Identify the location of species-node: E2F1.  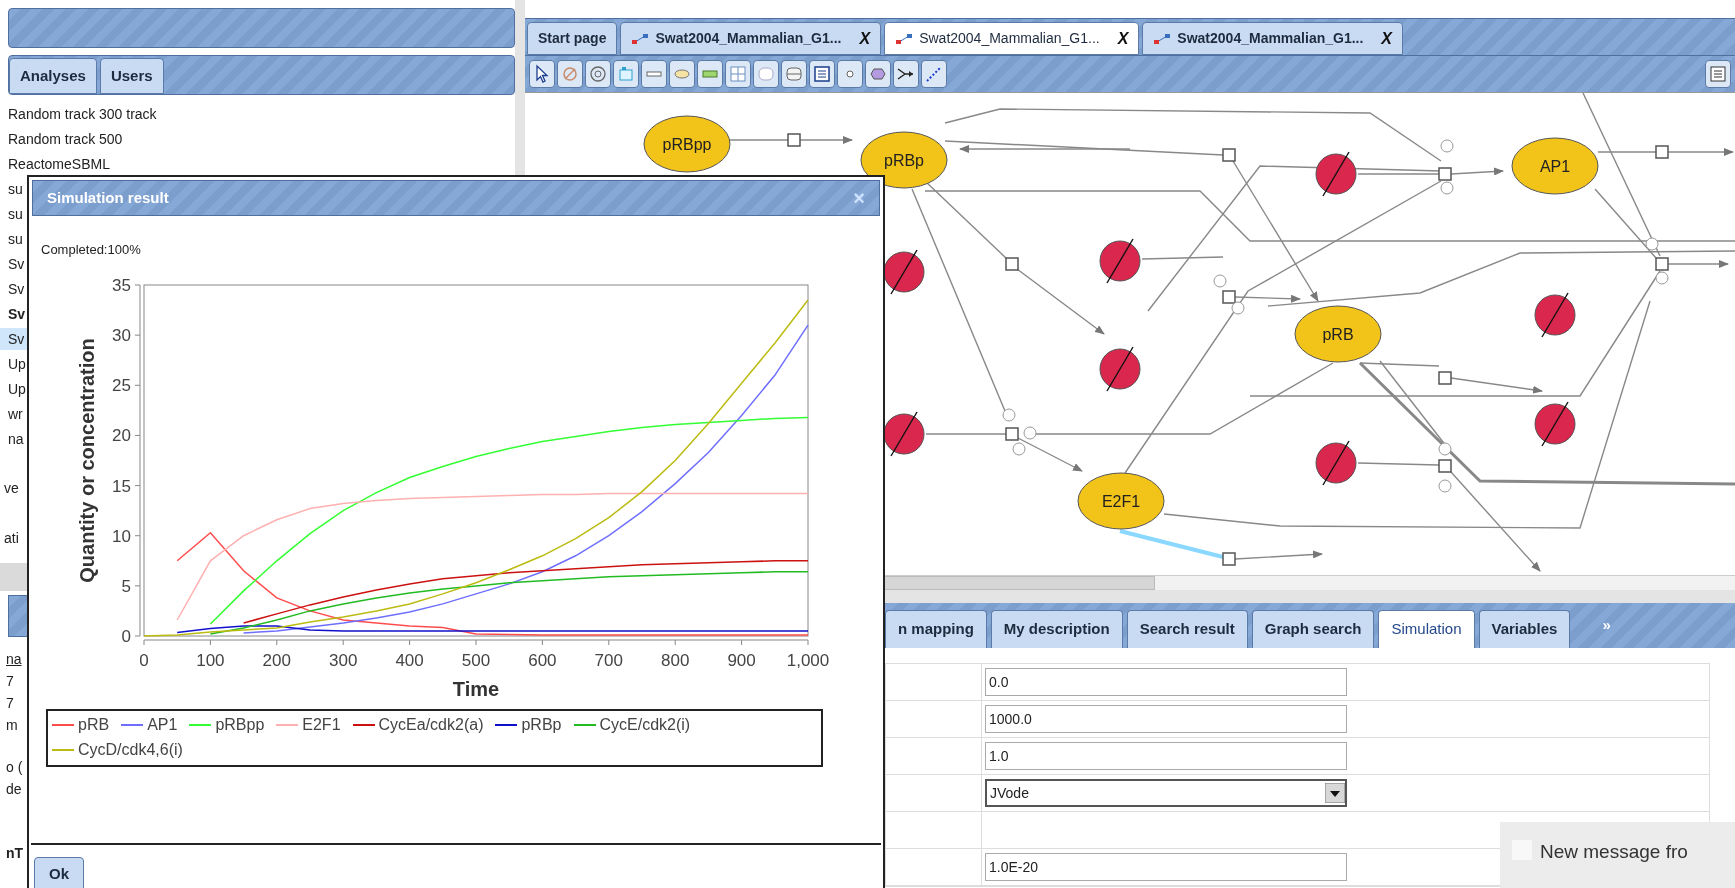
(1121, 501).